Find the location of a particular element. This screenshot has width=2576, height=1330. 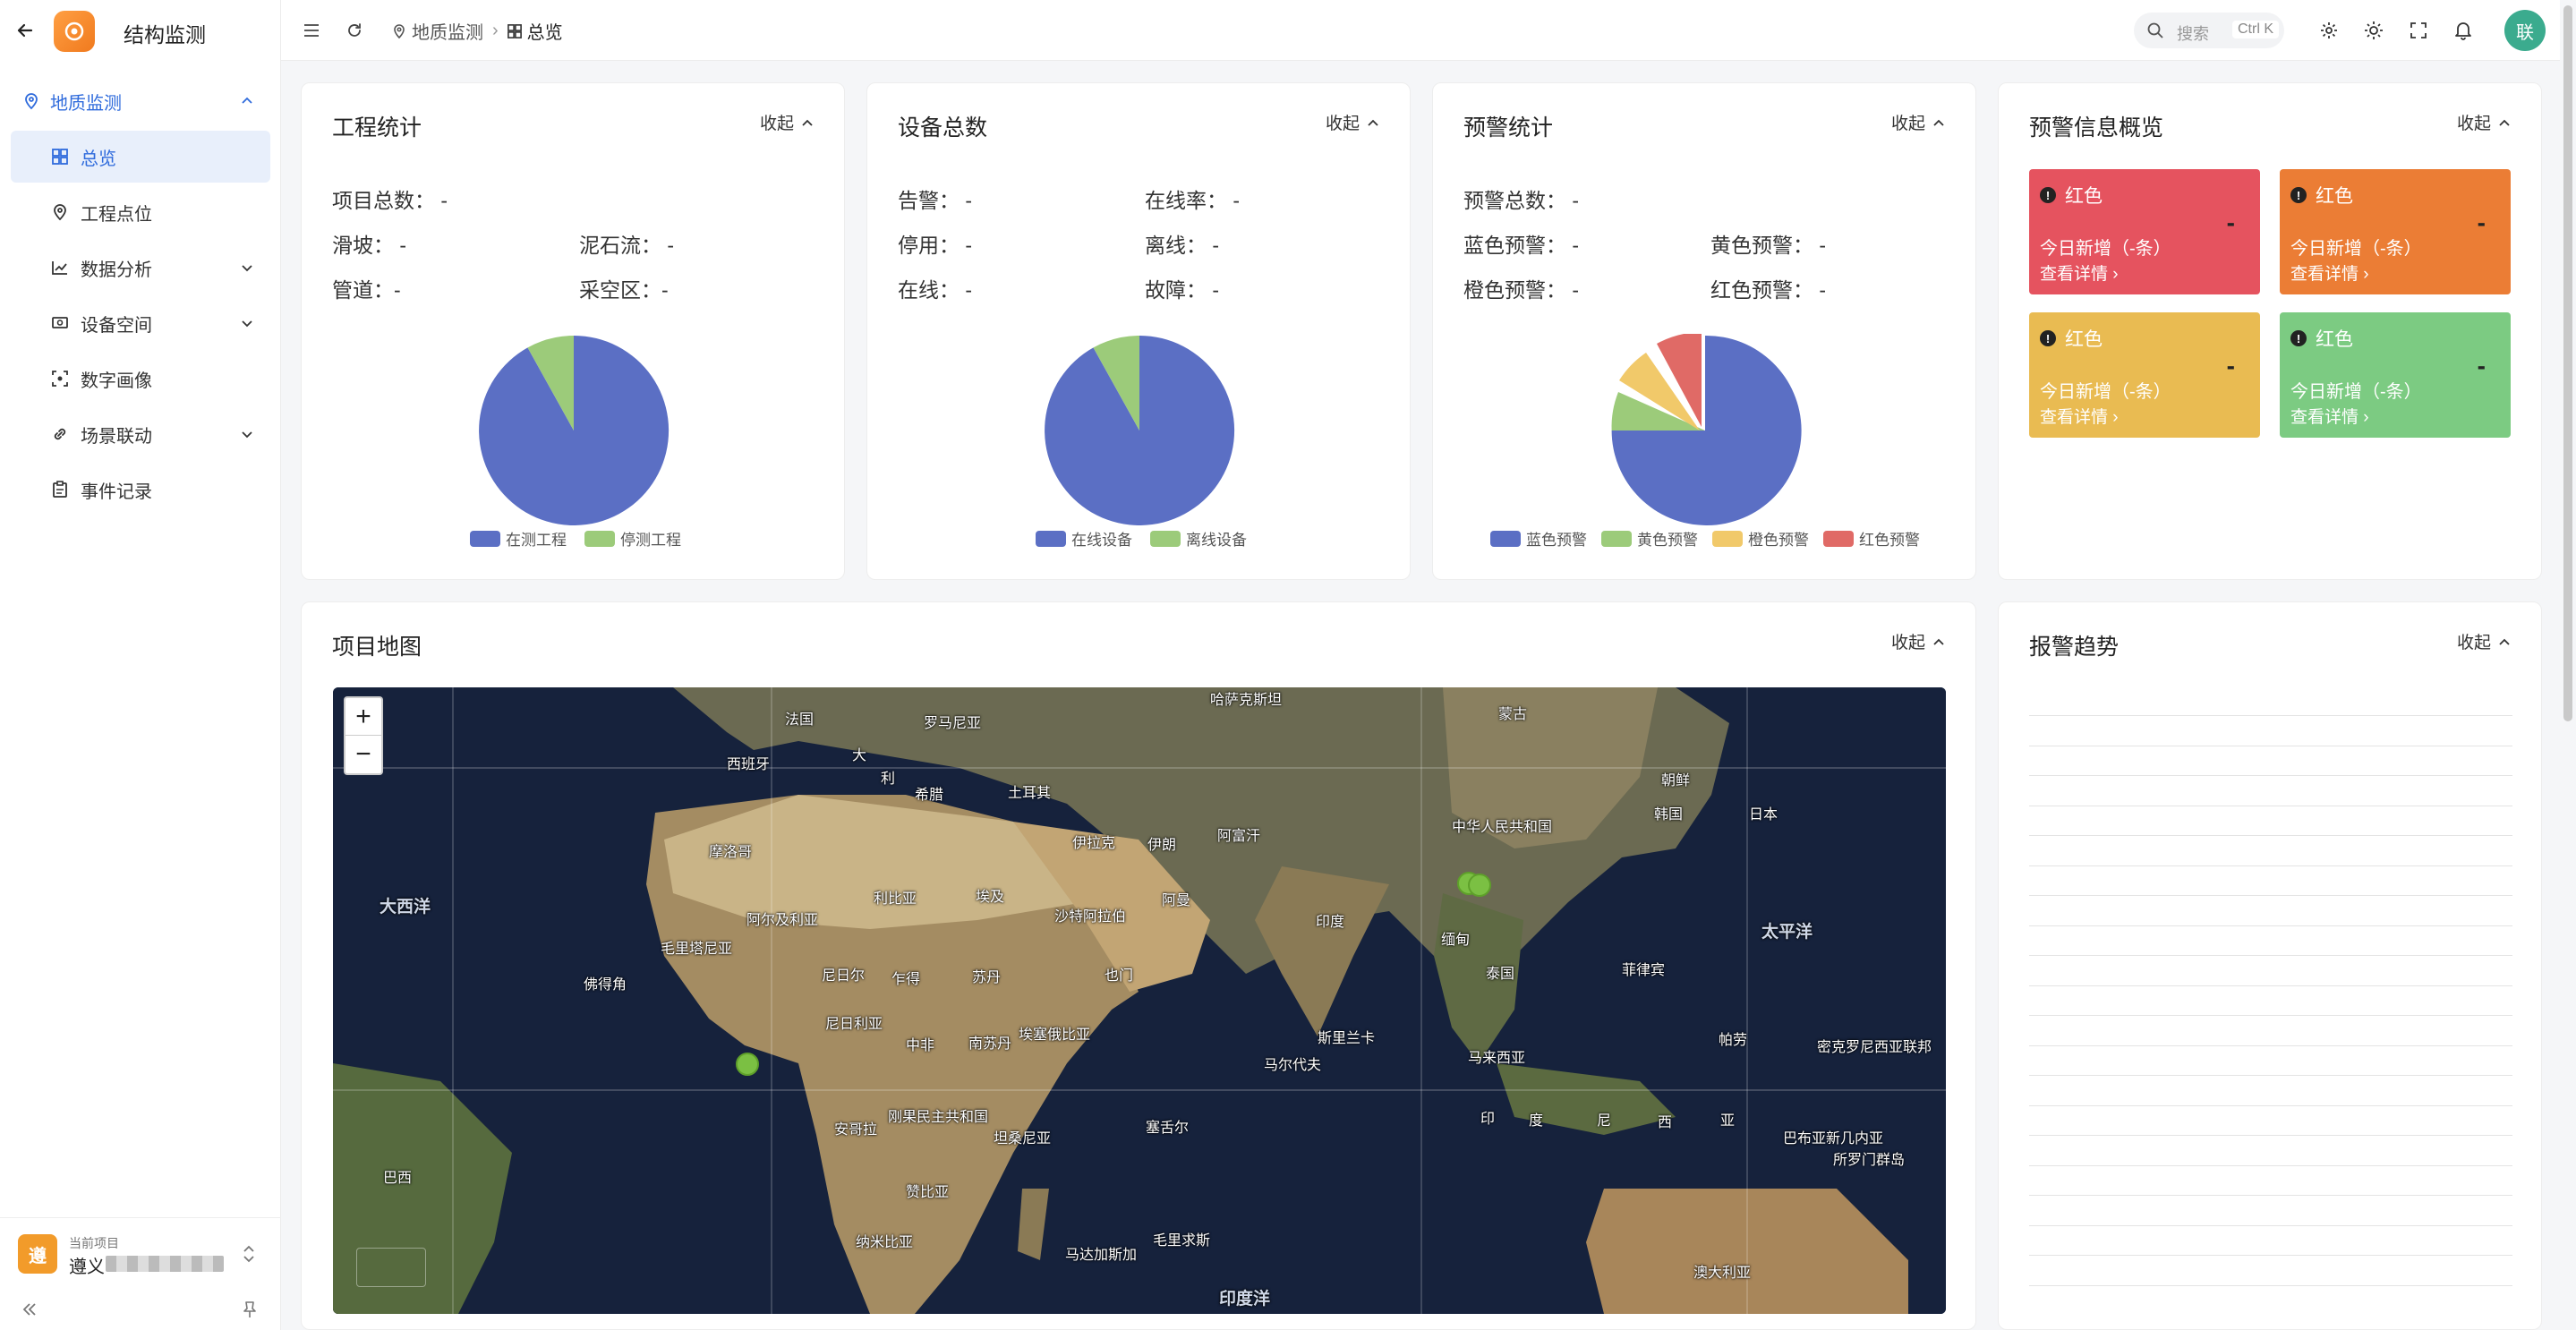

sidebar-item-scene-linkage: 场景联动 is located at coordinates (140, 434).